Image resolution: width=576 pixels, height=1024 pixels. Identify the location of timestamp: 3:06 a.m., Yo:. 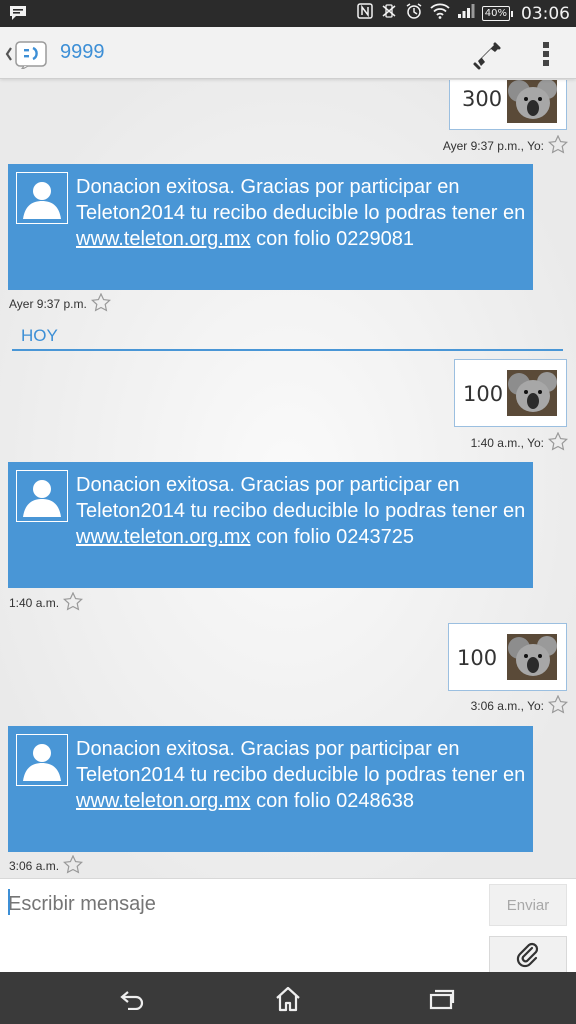
(507, 706).